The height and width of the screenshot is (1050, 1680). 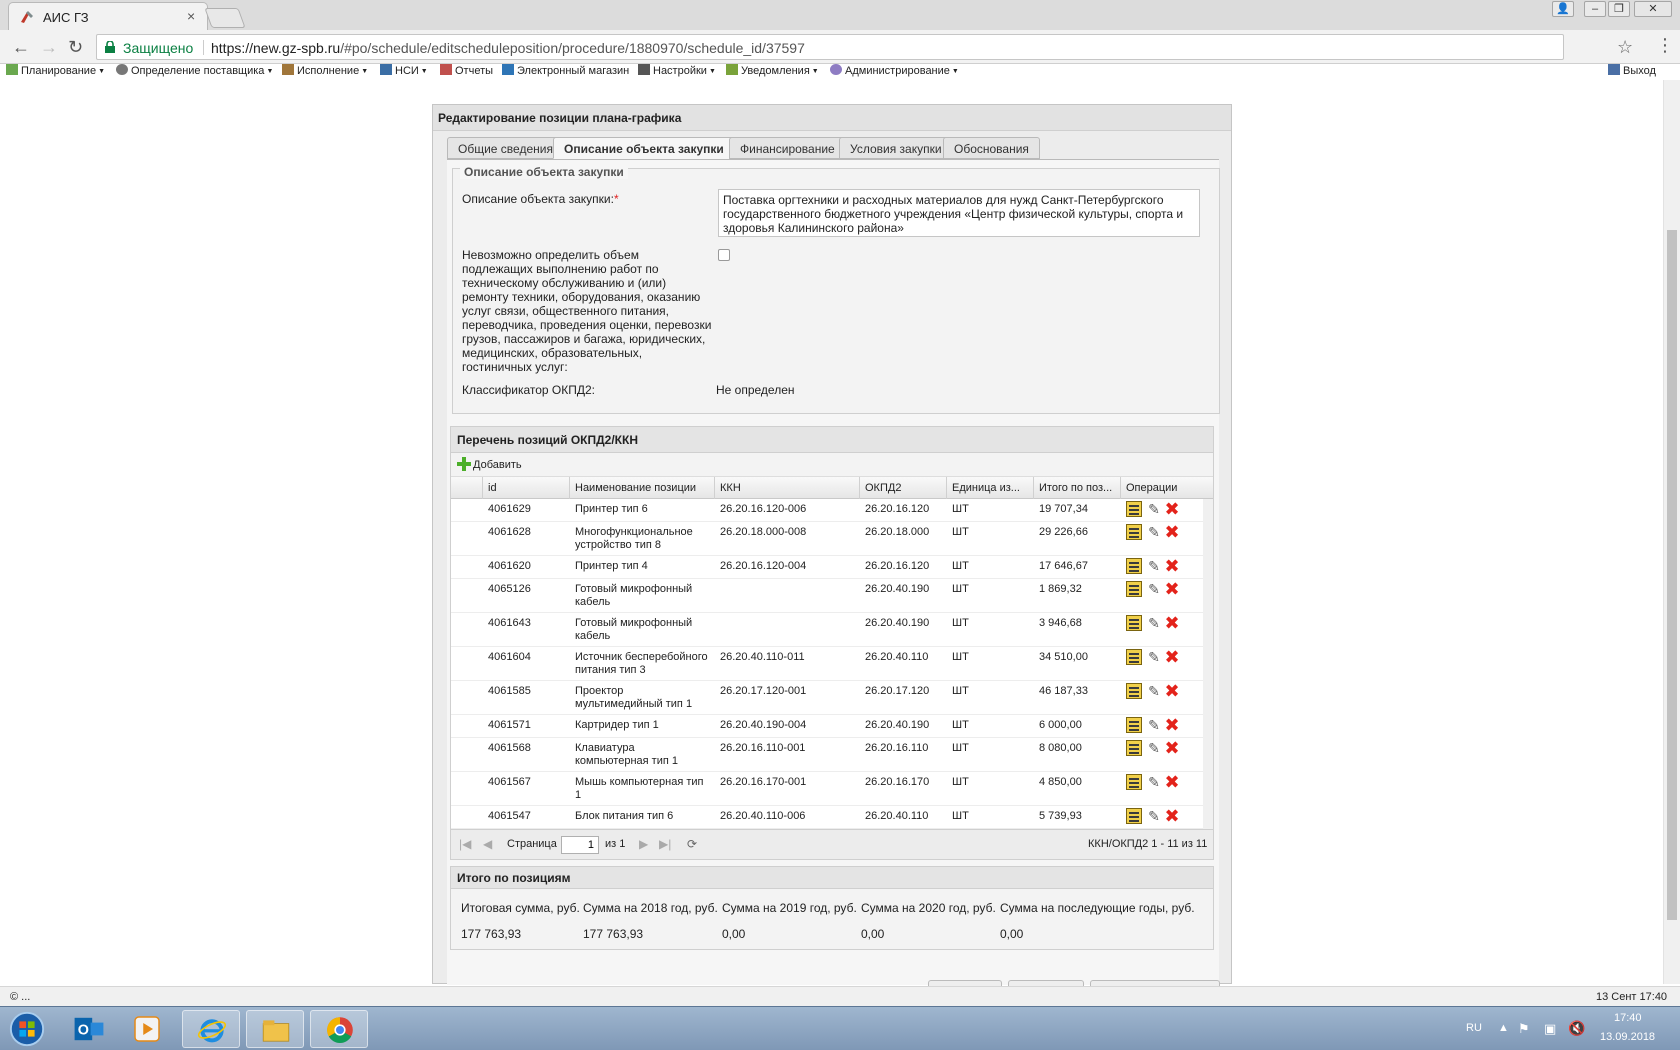 I want to click on tab-general: Общие сведения, so click(x=505, y=148).